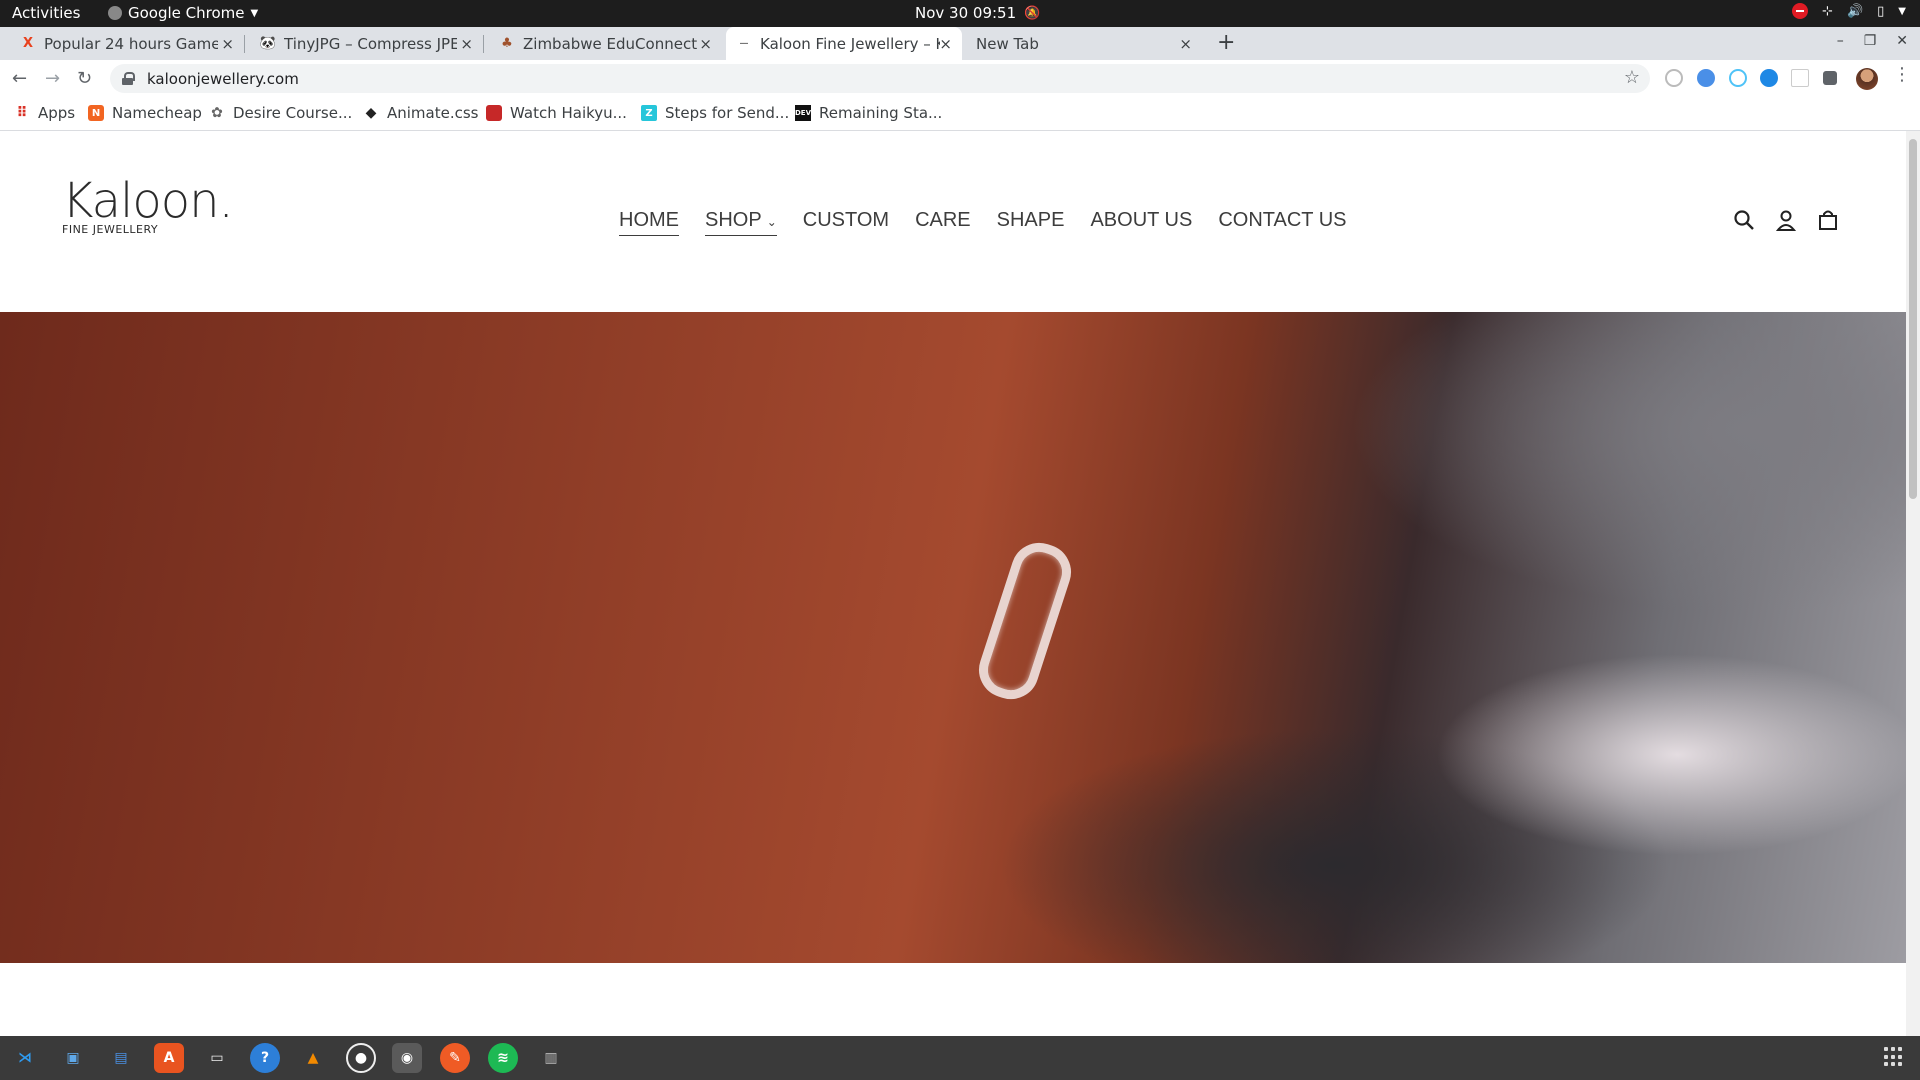 The width and height of the screenshot is (1920, 1080). What do you see at coordinates (223, 79) in the screenshot?
I see `url-text: kaloonjewellery.com` at bounding box center [223, 79].